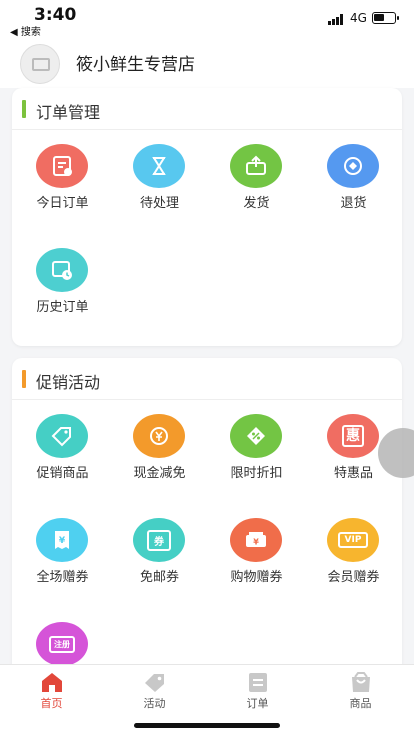 The image size is (414, 736). I want to click on limited-discount-label: 限时折扣, so click(256, 473).